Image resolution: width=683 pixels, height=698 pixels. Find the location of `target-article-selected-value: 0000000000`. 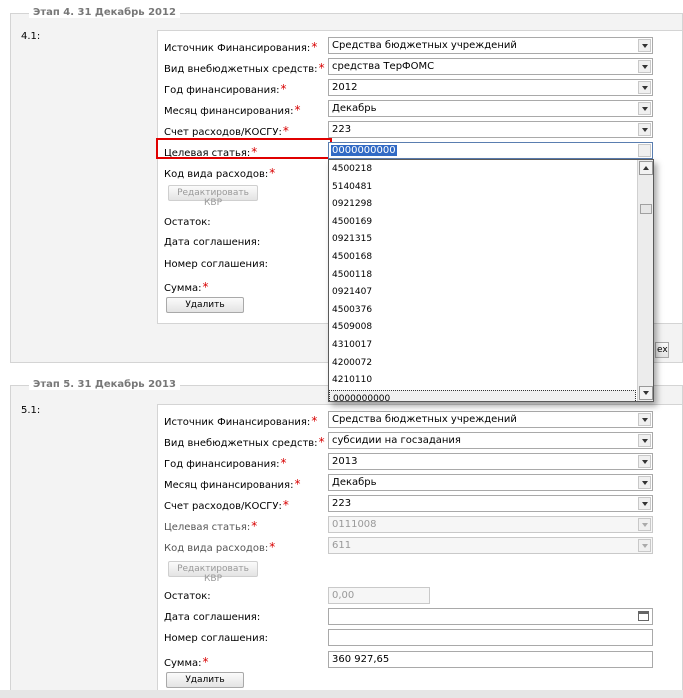

target-article-selected-value: 0000000000 is located at coordinates (364, 150).